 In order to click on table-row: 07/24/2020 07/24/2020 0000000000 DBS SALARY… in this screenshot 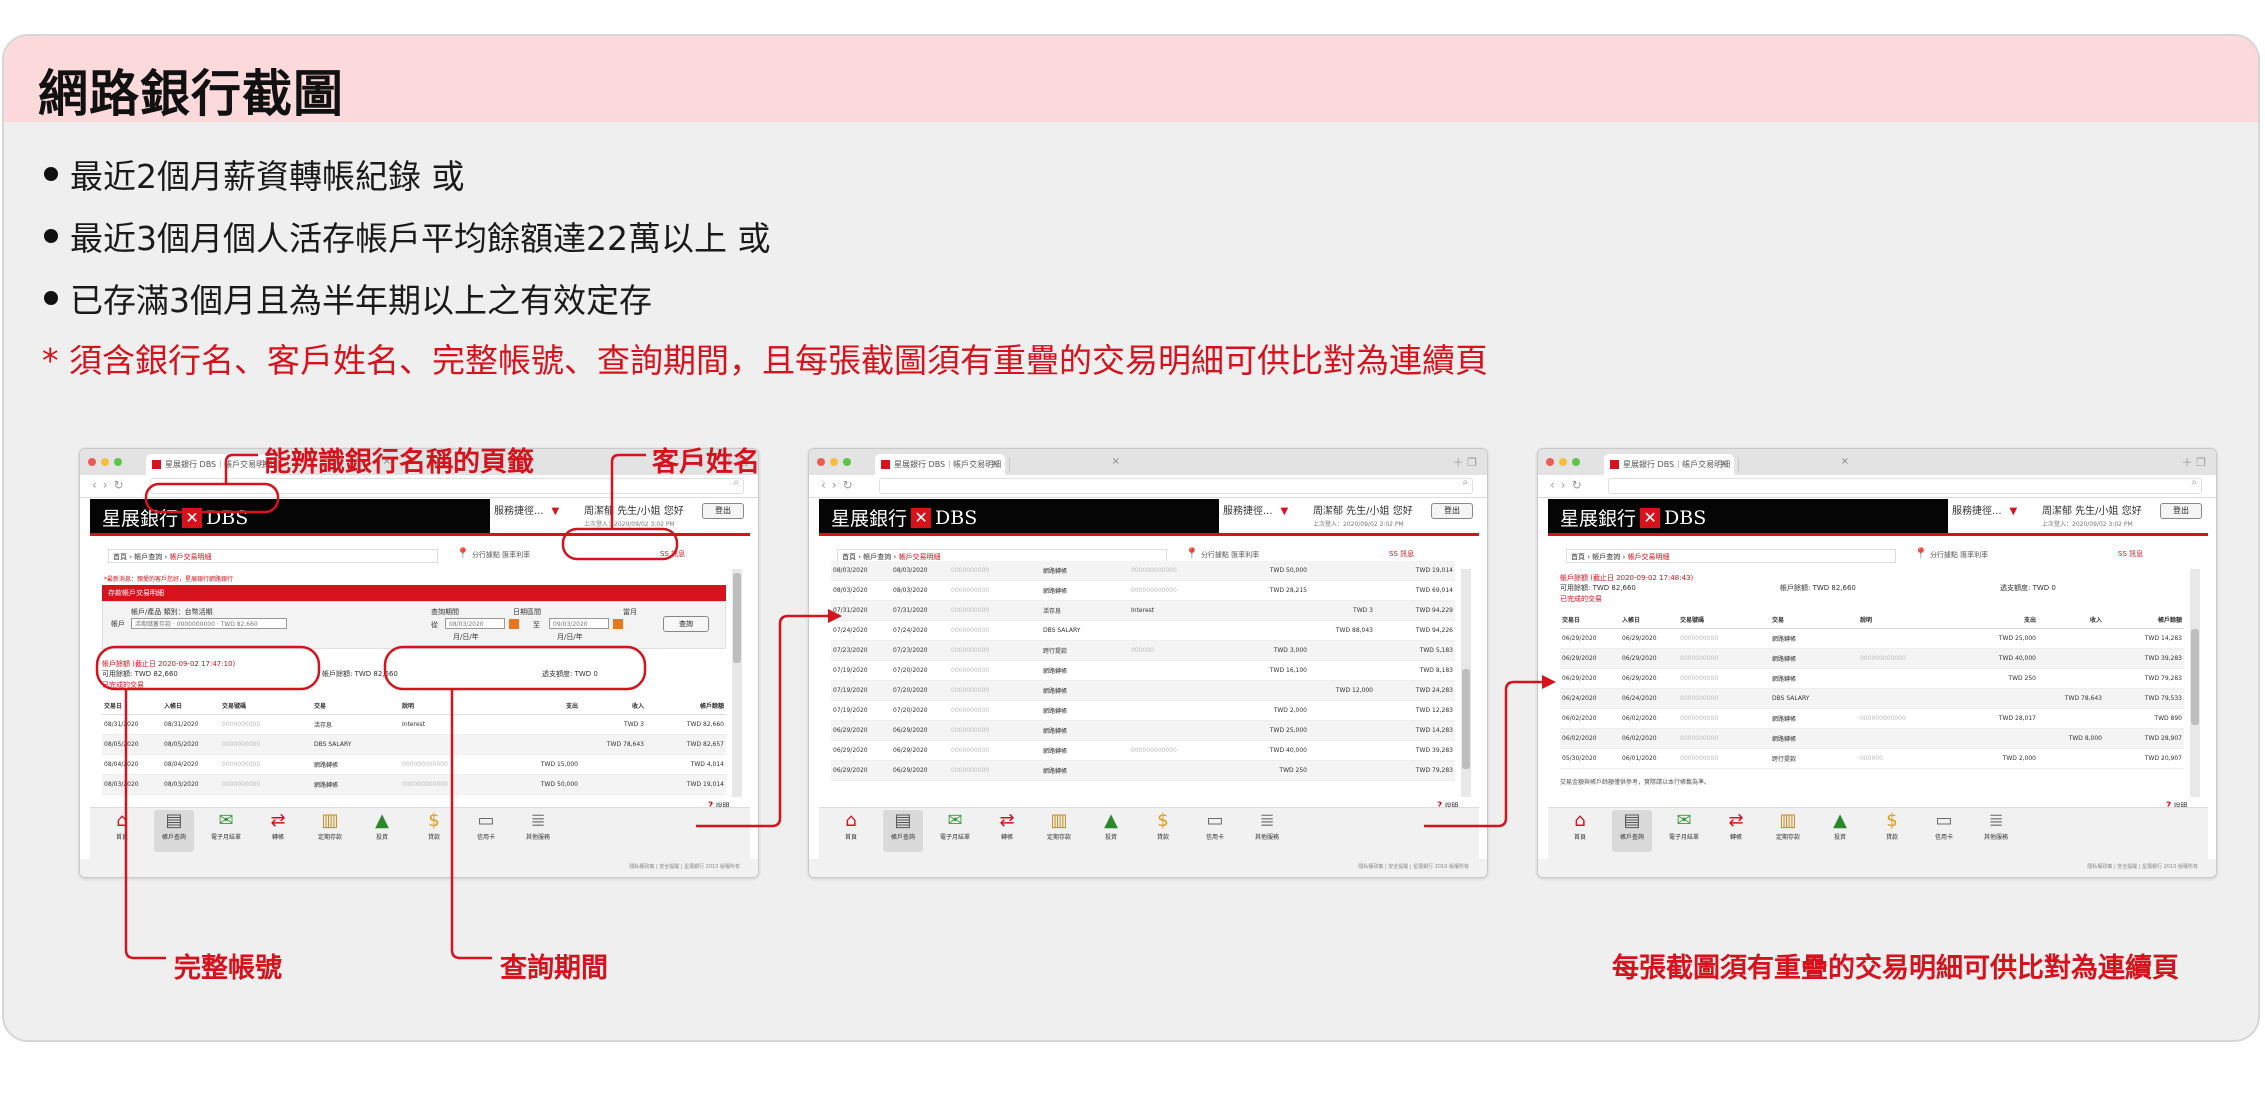, I will do `click(1143, 630)`.